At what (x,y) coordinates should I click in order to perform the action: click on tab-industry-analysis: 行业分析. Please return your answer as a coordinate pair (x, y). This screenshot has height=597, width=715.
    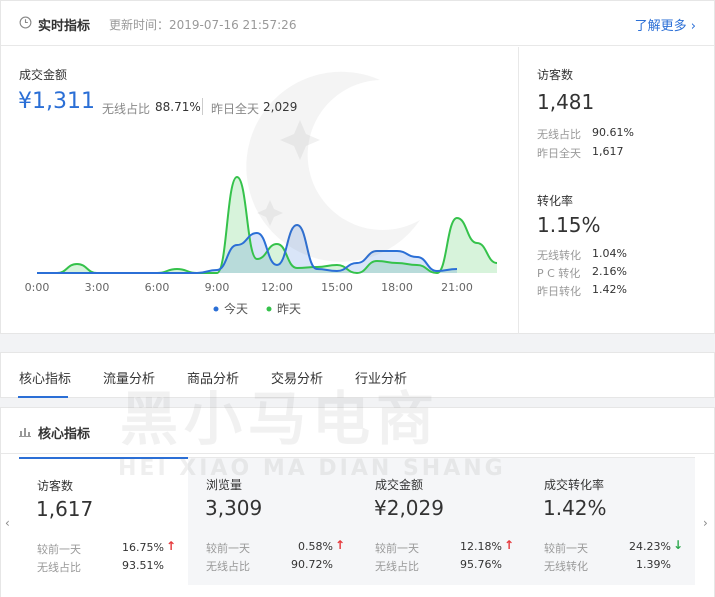
    Looking at the image, I should click on (381, 377).